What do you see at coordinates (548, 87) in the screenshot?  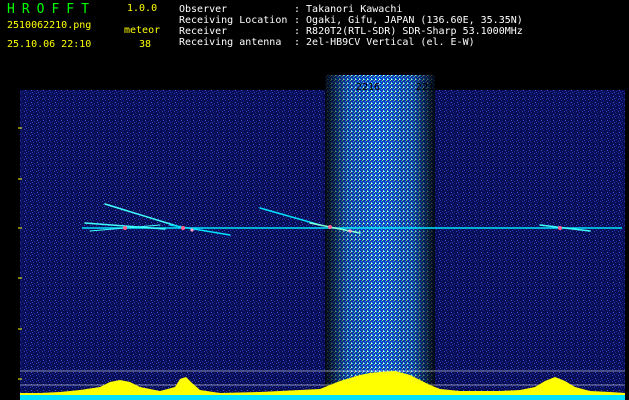 I see `x-tick-label: 2219` at bounding box center [548, 87].